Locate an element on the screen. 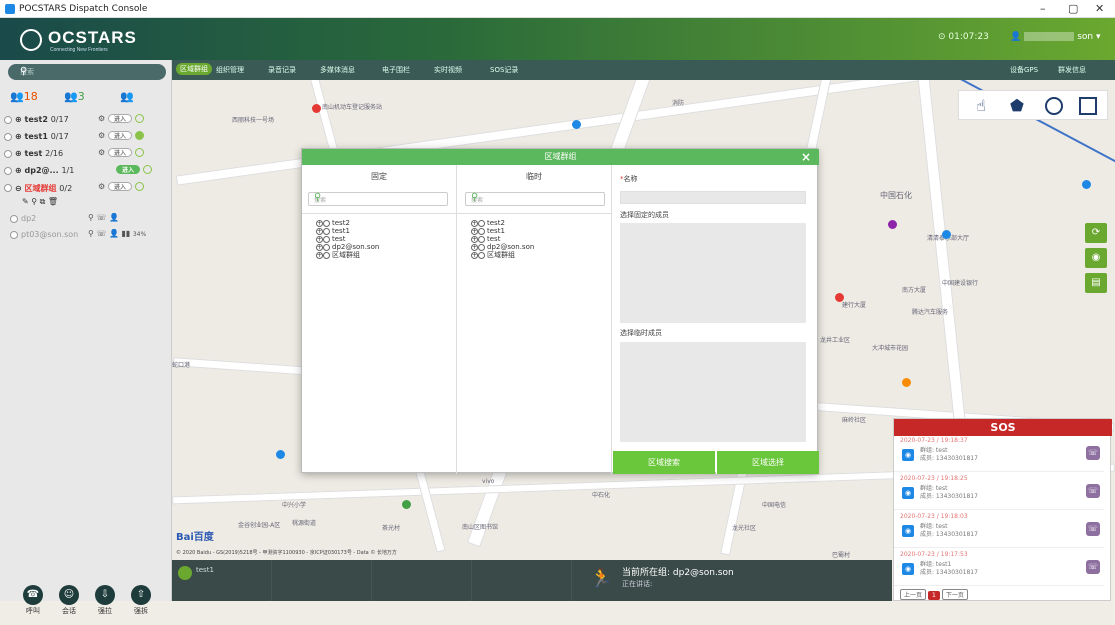 The height and width of the screenshot is (625, 1115). location-icon: ⚲ is located at coordinates (34, 201).